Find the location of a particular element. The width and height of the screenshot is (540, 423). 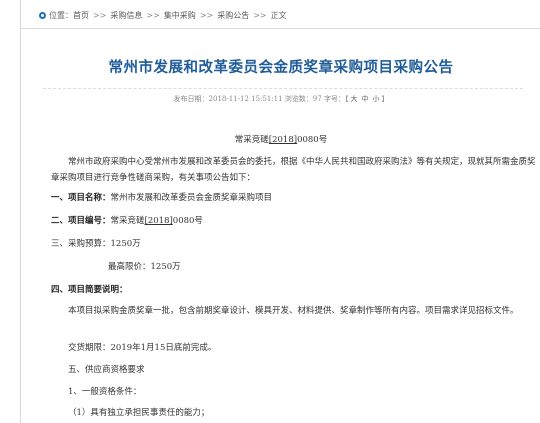

item-general-qualifications: 1、一般资格条件： is located at coordinates (105, 392).